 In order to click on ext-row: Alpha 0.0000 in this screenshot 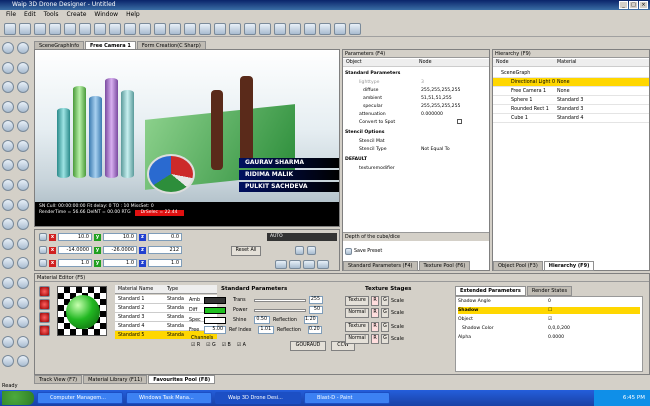, I will do `click(549, 337)`.